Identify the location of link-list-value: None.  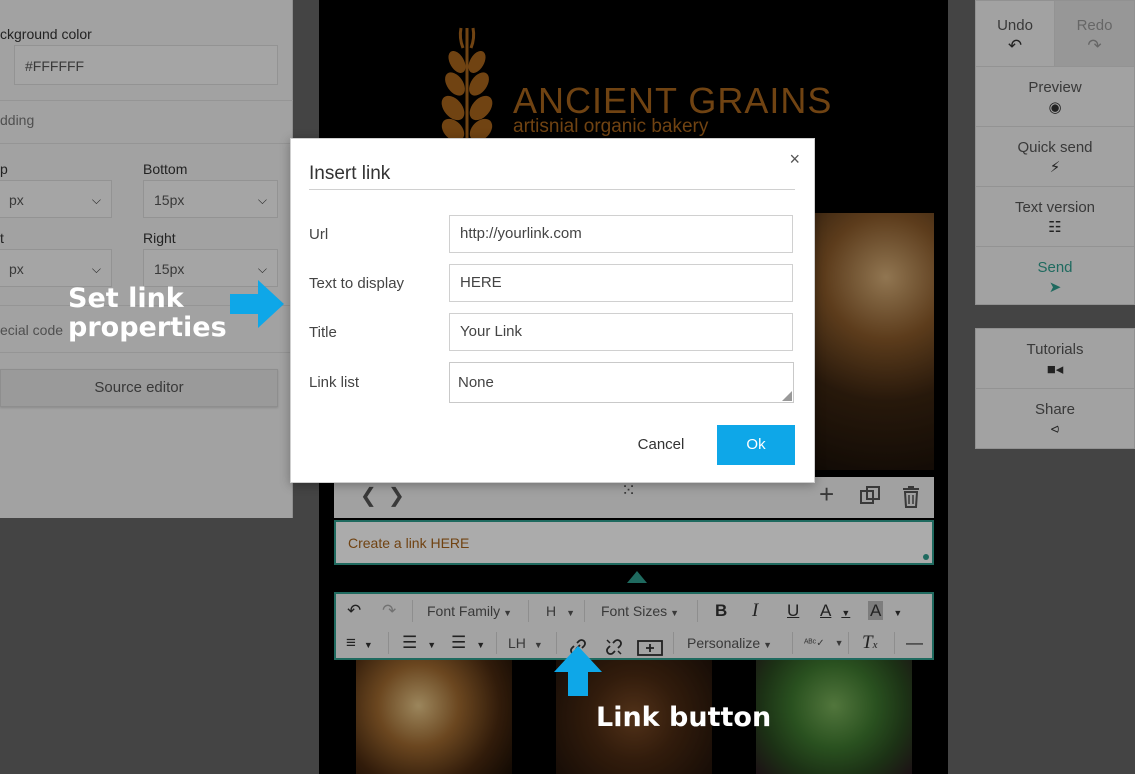
(476, 382).